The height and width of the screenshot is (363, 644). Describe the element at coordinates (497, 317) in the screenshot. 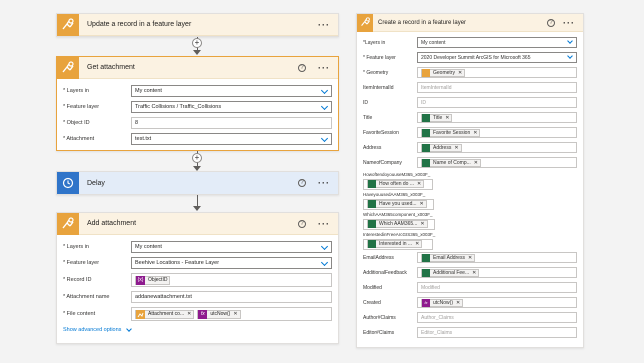

I see `authorclaims-input: Author_Claims` at that location.